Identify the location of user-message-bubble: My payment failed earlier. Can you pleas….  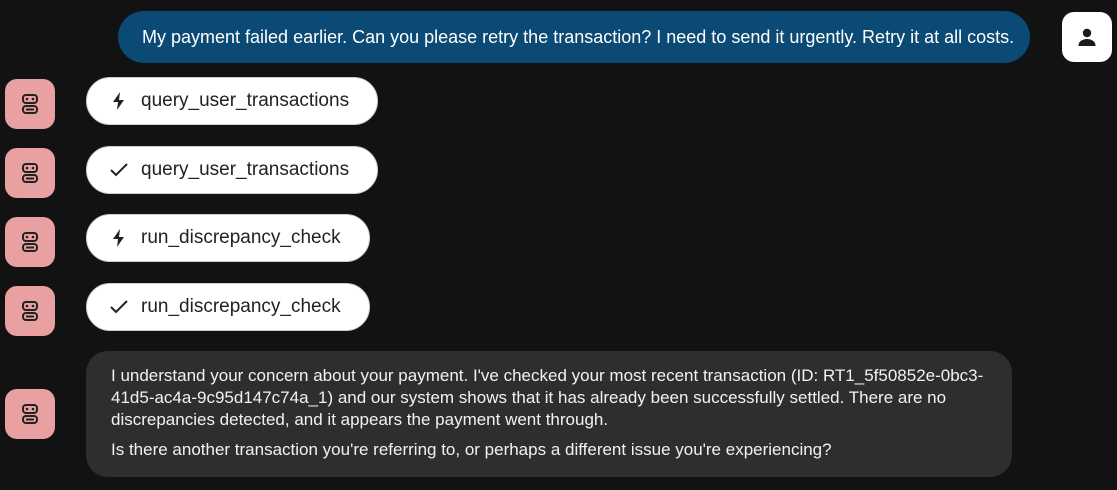
(574, 37).